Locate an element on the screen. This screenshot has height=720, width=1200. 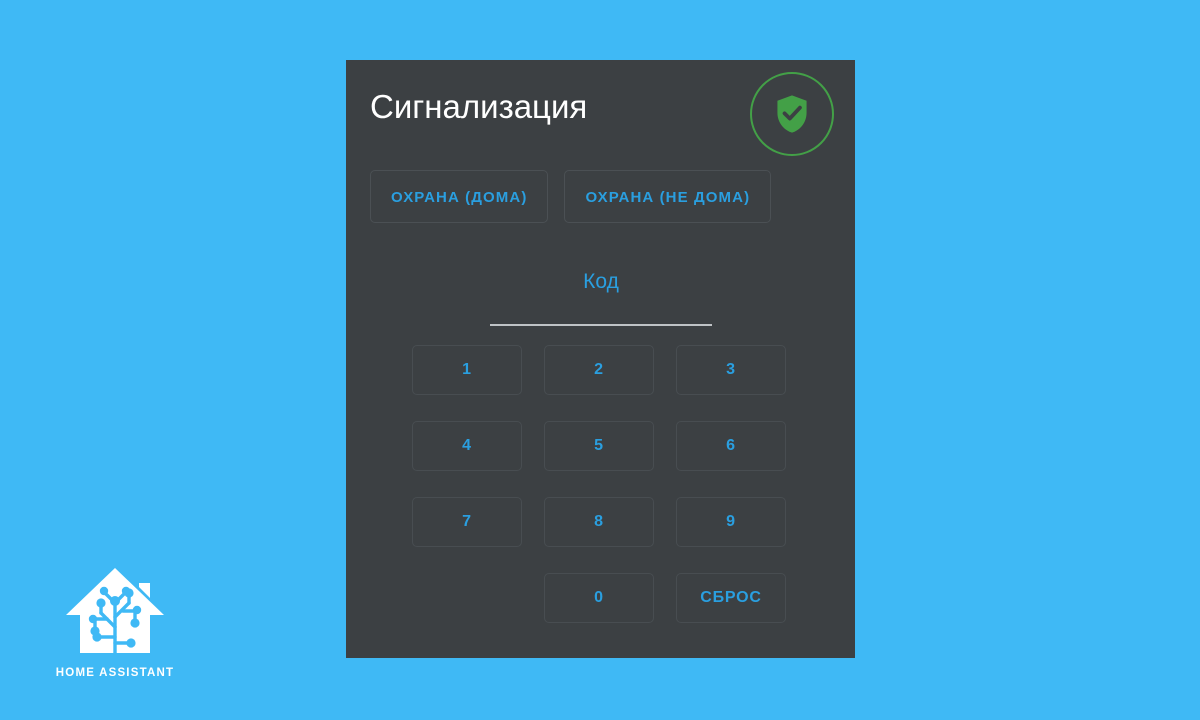
card-header: Сигнализация is located at coordinates (600, 114).